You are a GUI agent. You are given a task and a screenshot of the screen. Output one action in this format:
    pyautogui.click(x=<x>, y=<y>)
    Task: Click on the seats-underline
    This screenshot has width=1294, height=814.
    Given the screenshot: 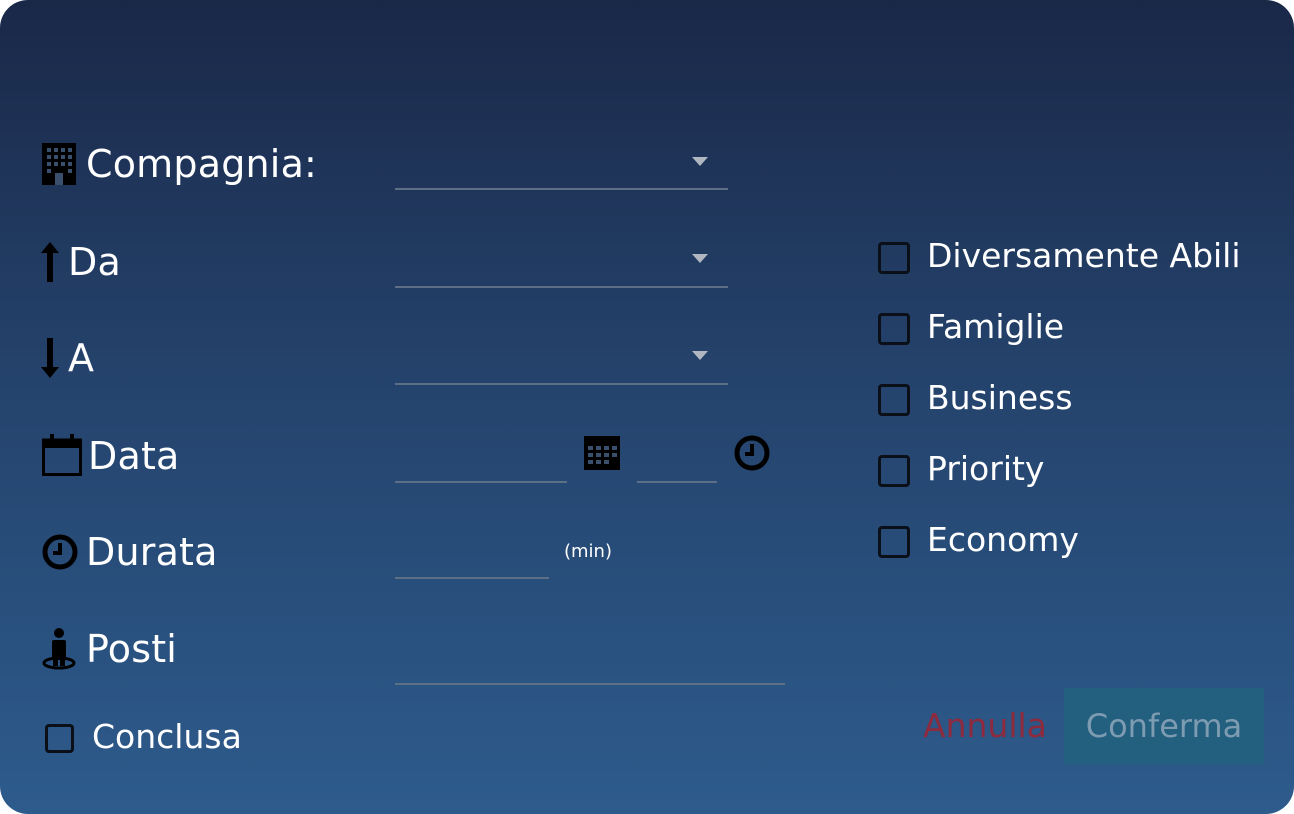 What is the action you would take?
    pyautogui.click(x=590, y=684)
    